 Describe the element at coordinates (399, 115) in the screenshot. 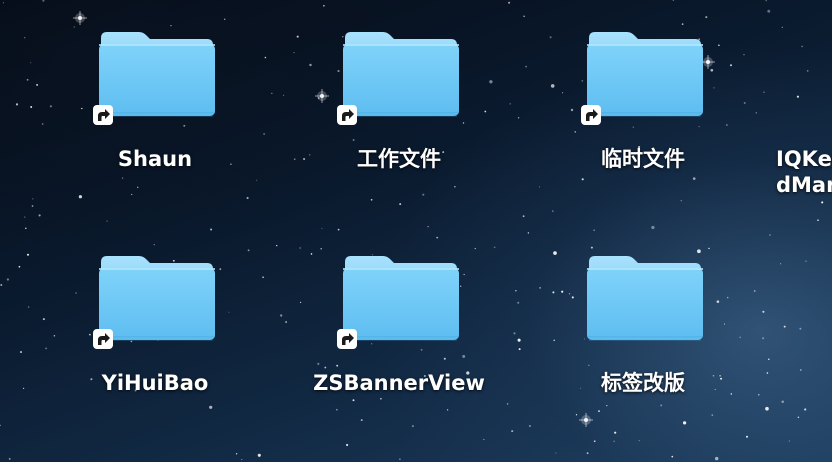

I see `desktop-item-work-files: 工作文件` at that location.